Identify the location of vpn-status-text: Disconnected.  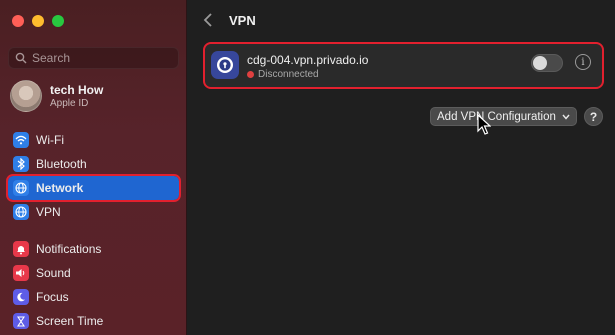
(288, 74).